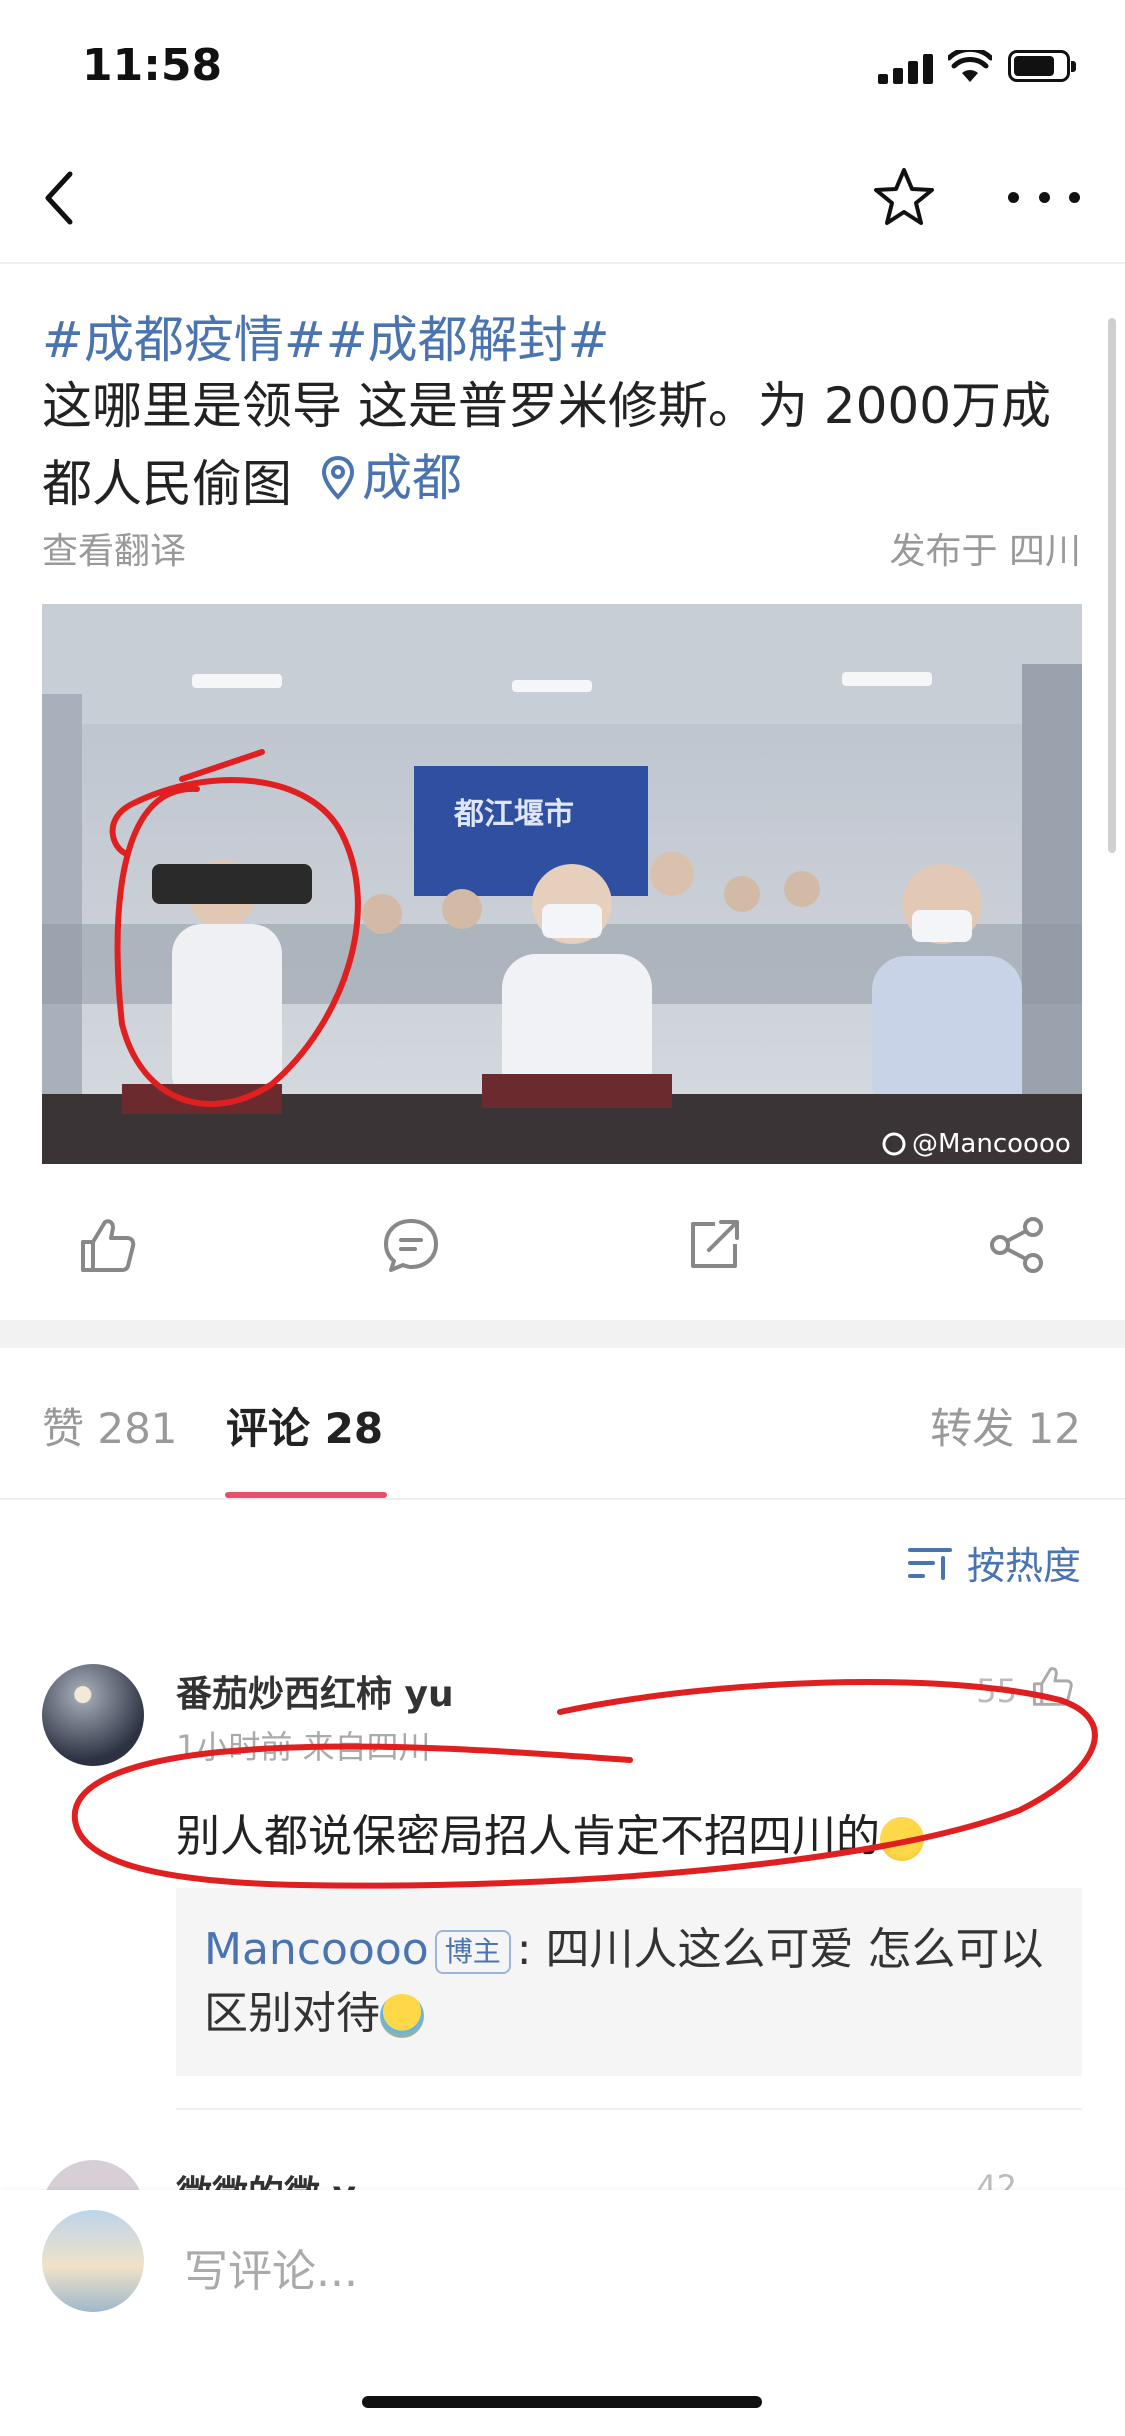  Describe the element at coordinates (402, 2016) in the screenshot. I see `crying-emoji-icon` at that location.